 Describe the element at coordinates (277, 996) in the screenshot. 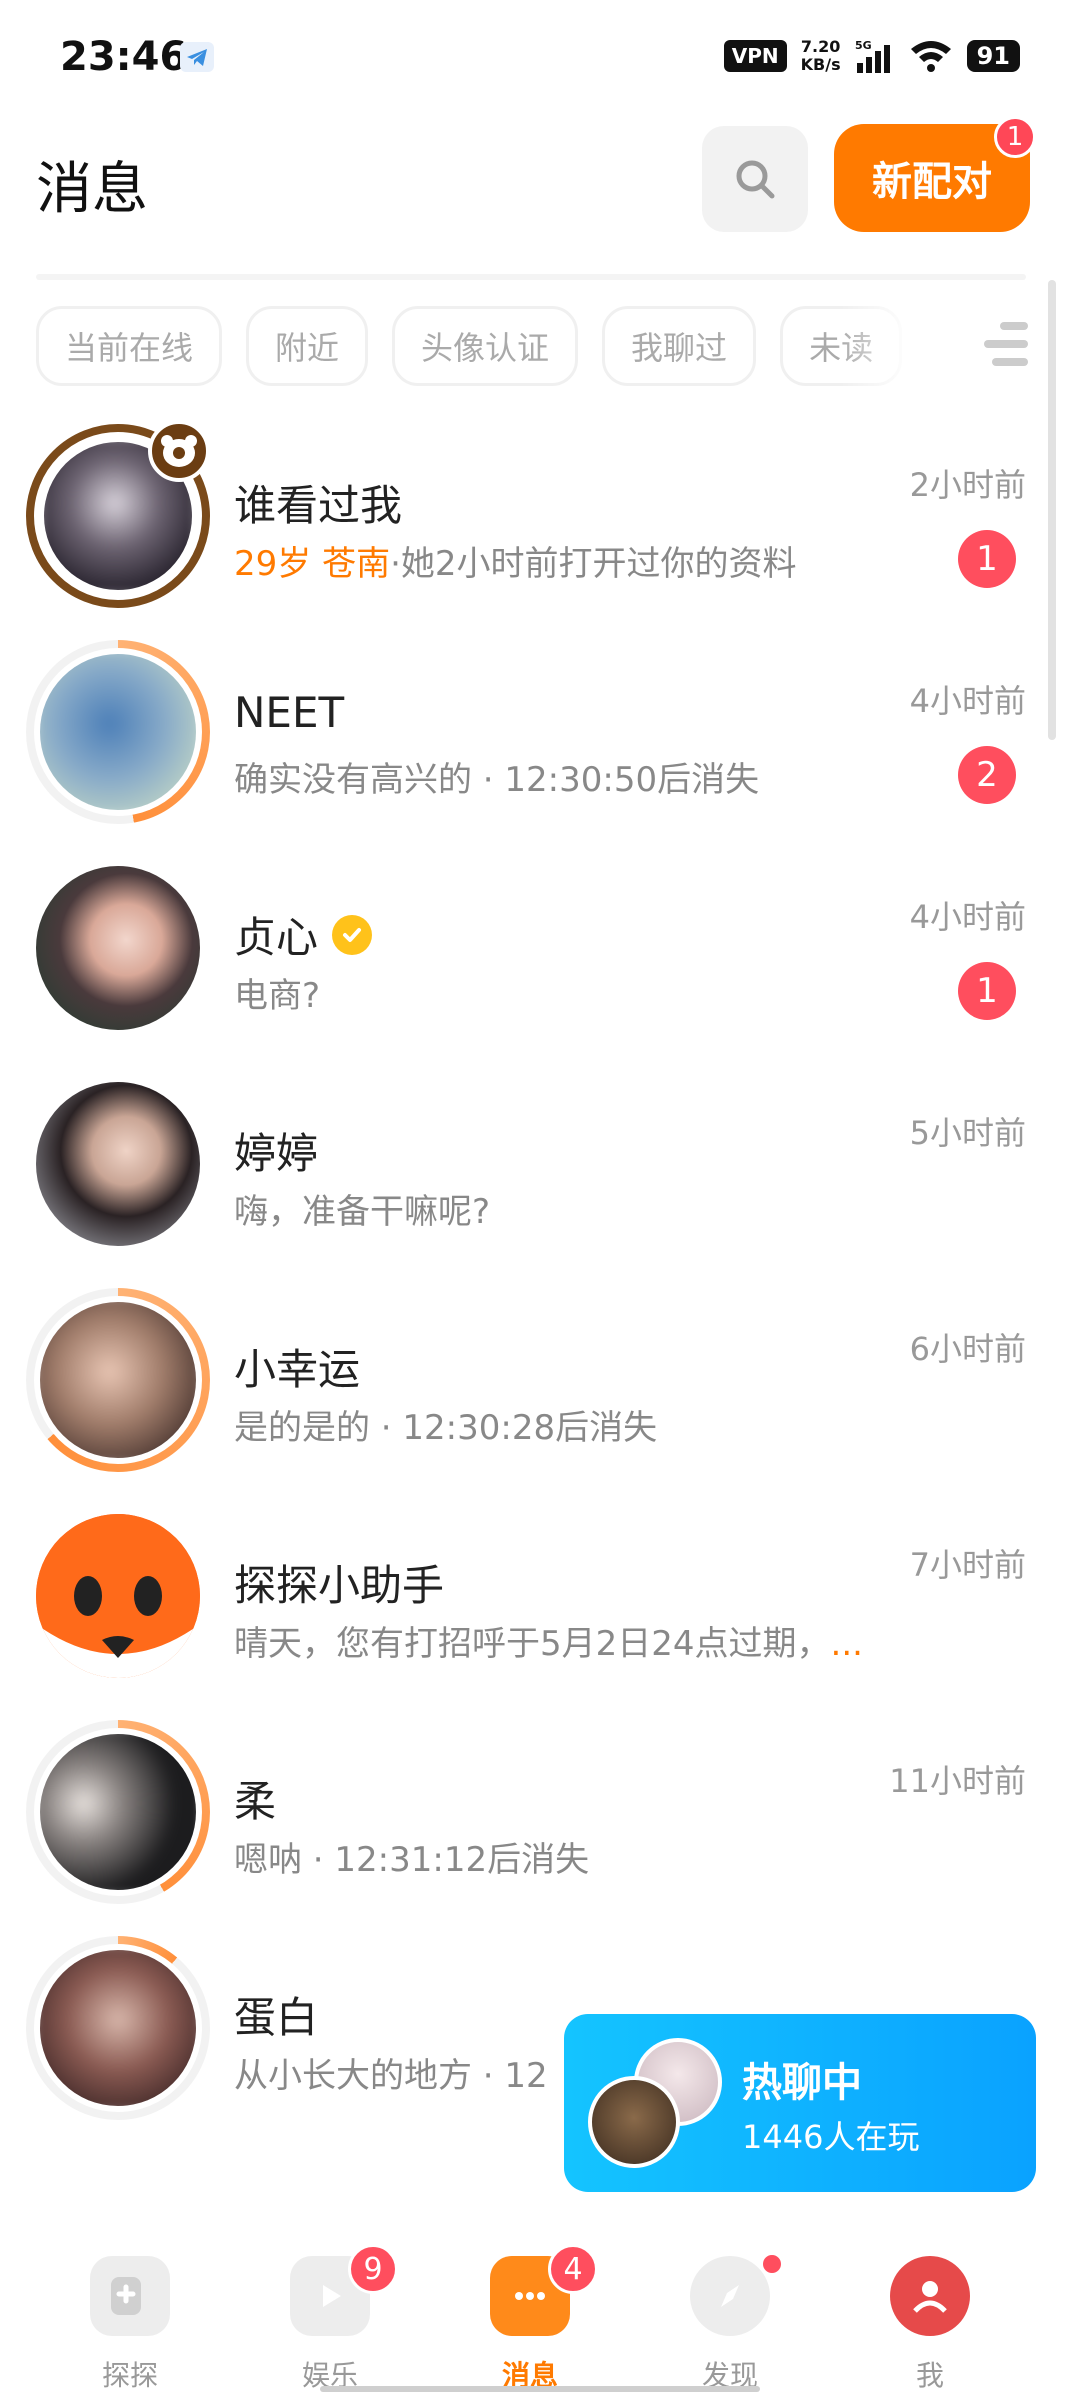

I see `conversation-preview: 电商?` at that location.